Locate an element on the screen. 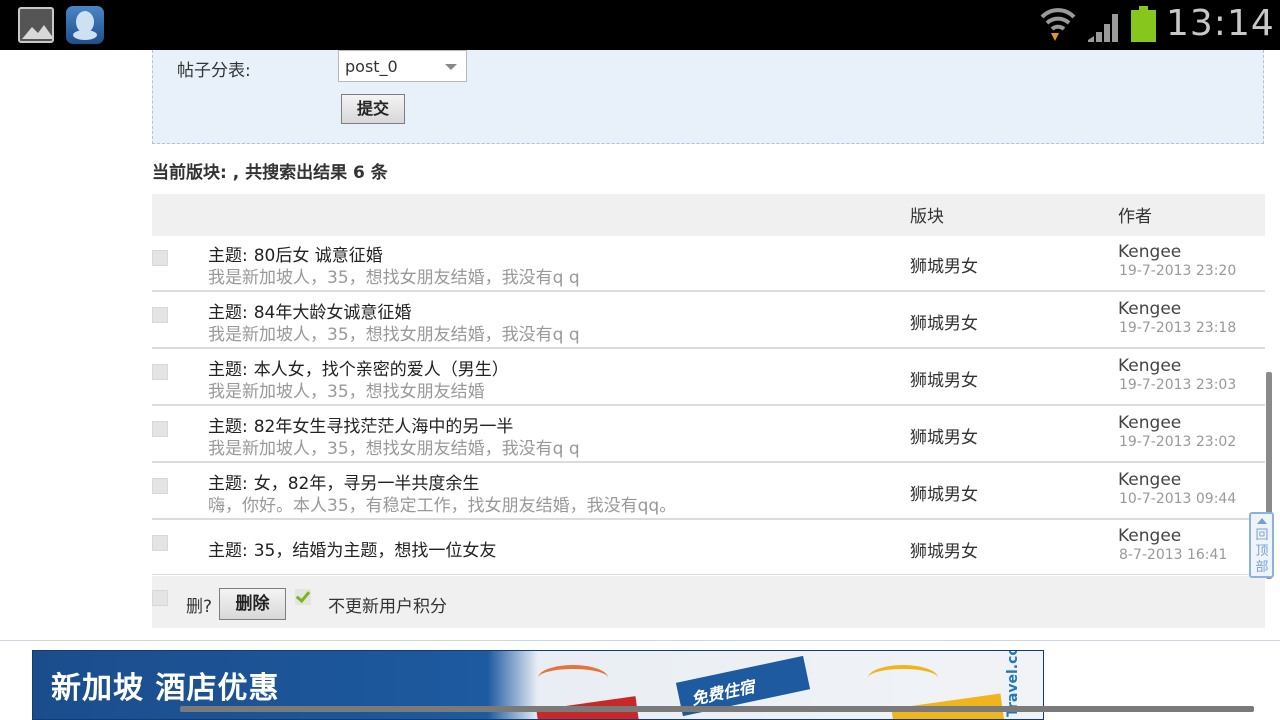  row-subject: 主题: 35，结婚为主题，想找一位女友 is located at coordinates (352, 548).